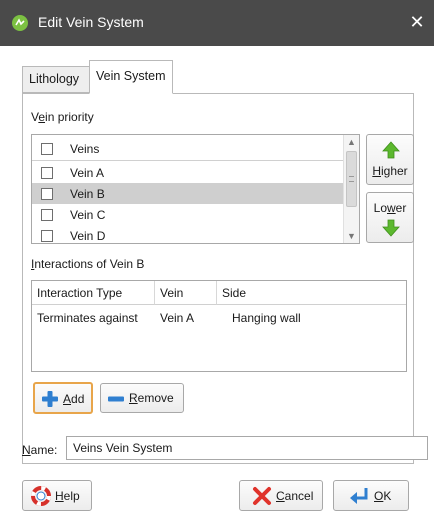 This screenshot has width=434, height=523. What do you see at coordinates (74, 399) in the screenshot?
I see `add-label: Add` at bounding box center [74, 399].